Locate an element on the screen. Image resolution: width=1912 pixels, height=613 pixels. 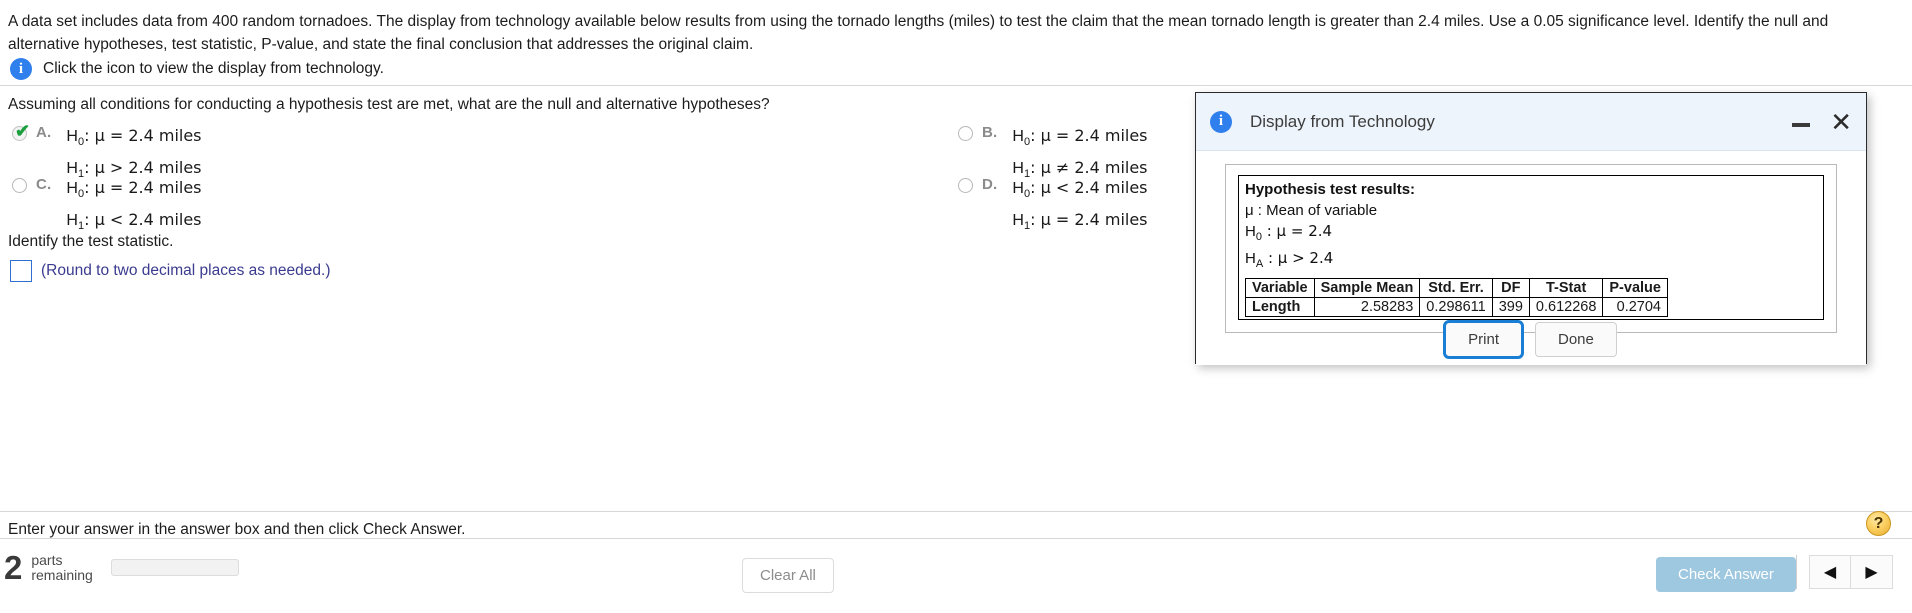
cell-t-stat: 0.612268 is located at coordinates (1566, 307).